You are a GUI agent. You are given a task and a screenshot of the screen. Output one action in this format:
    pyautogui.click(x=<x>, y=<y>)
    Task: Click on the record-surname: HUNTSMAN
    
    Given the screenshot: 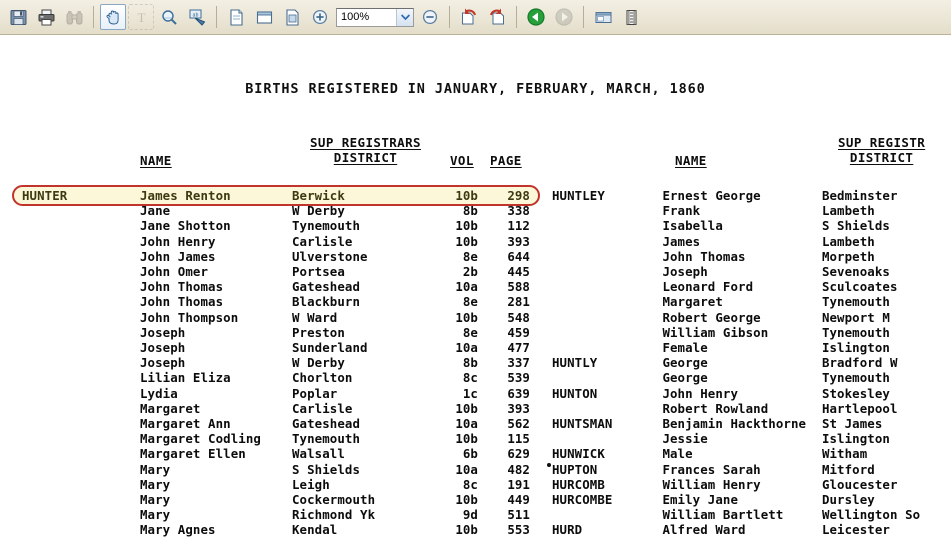 What is the action you would take?
    pyautogui.click(x=582, y=424)
    